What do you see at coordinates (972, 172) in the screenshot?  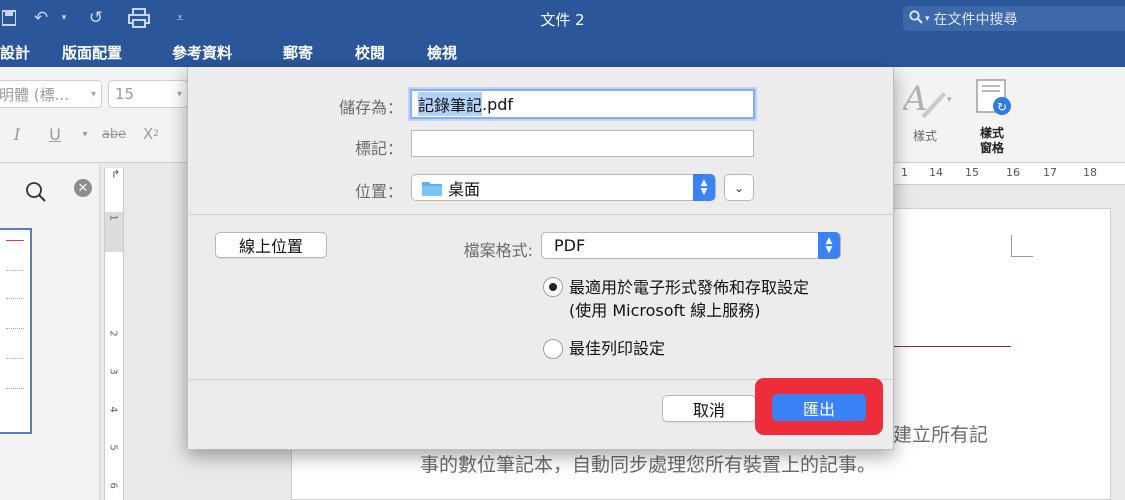 I see `ruler-mark: 15` at bounding box center [972, 172].